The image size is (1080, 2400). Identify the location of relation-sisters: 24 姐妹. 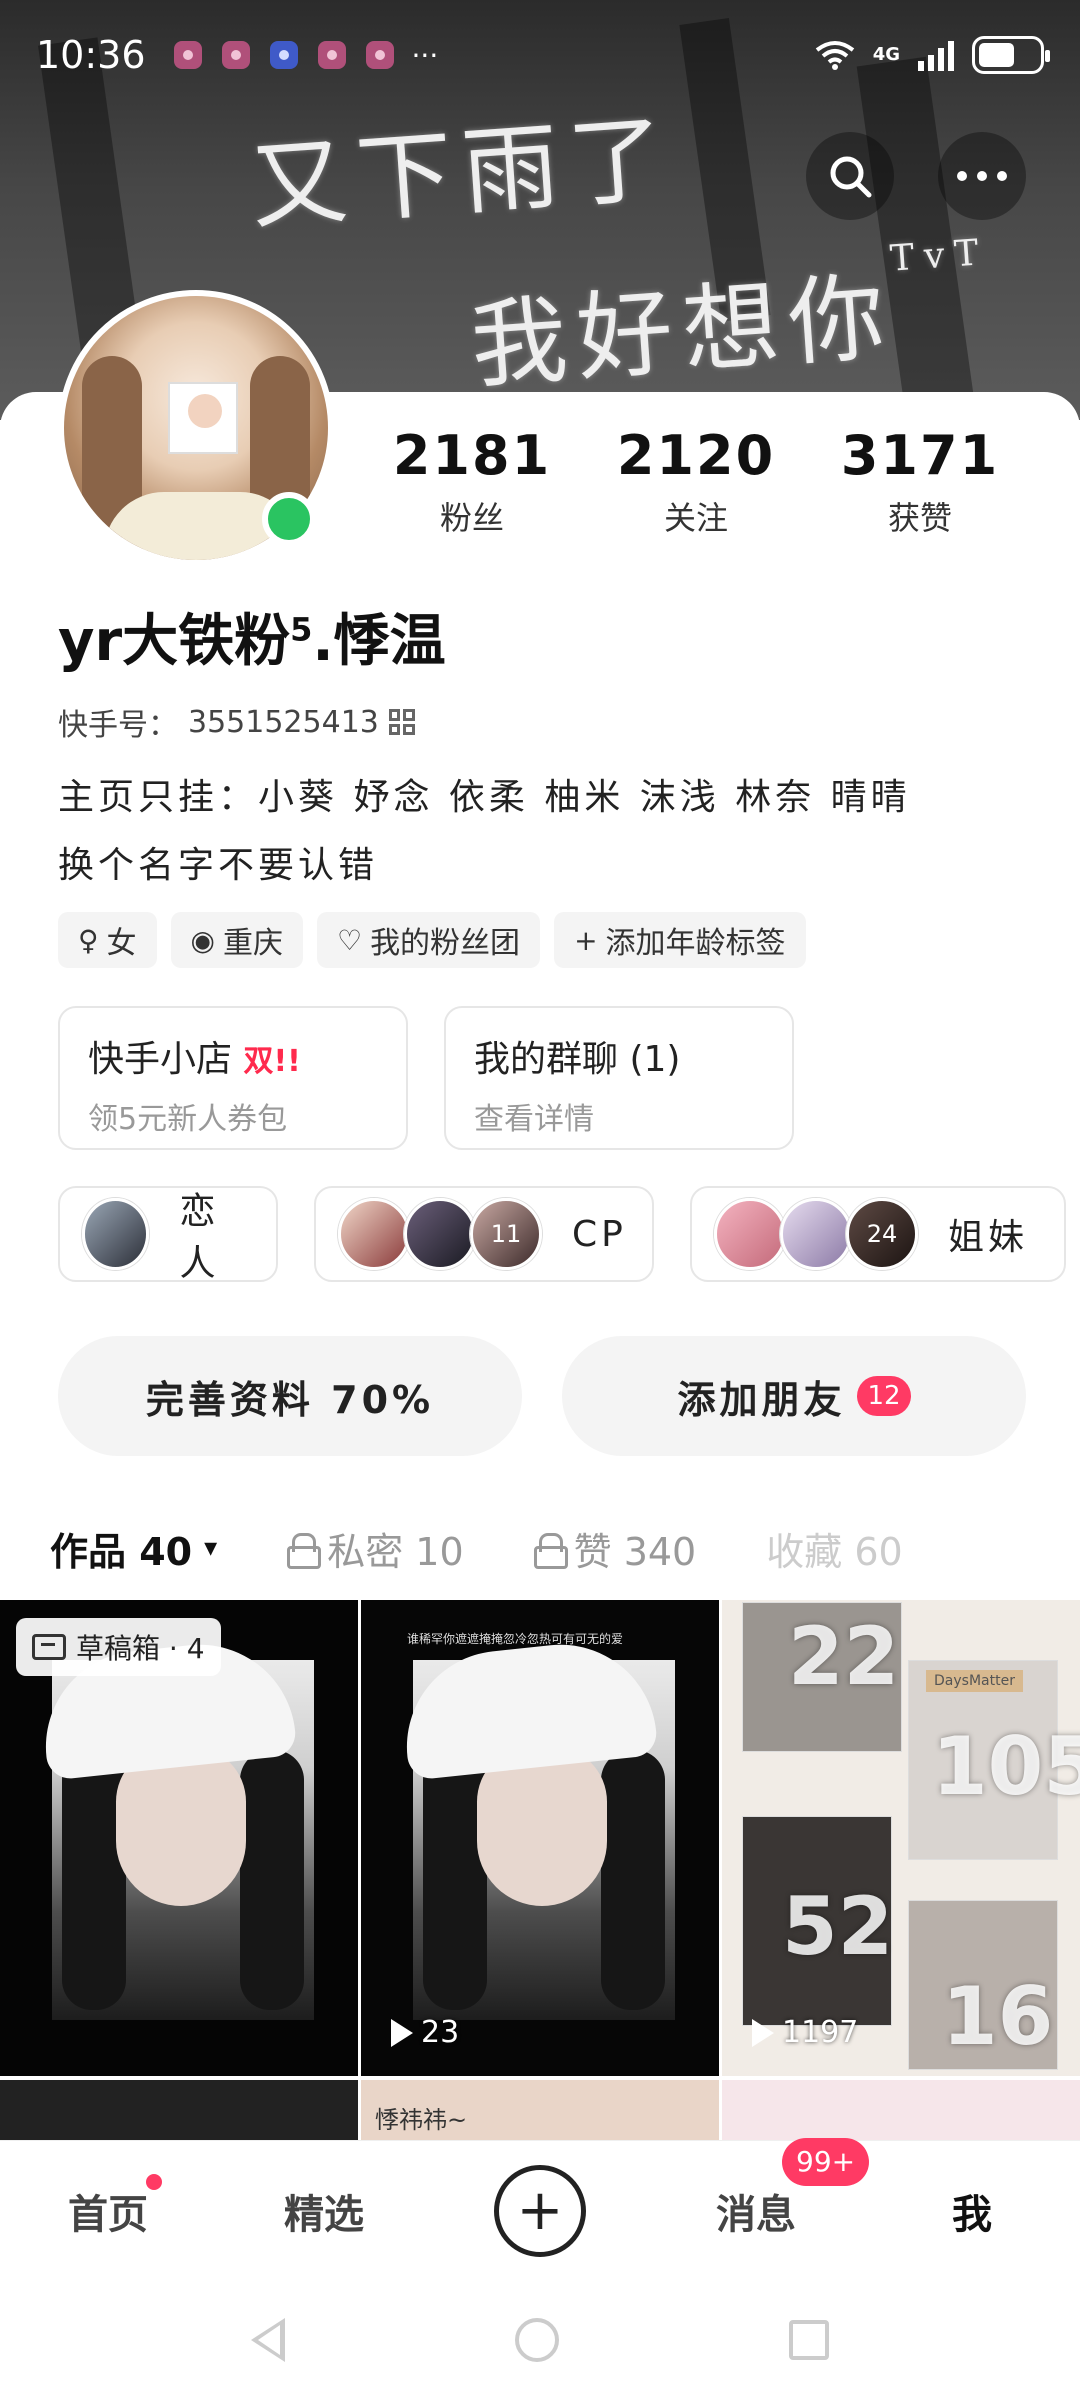
(878, 1234).